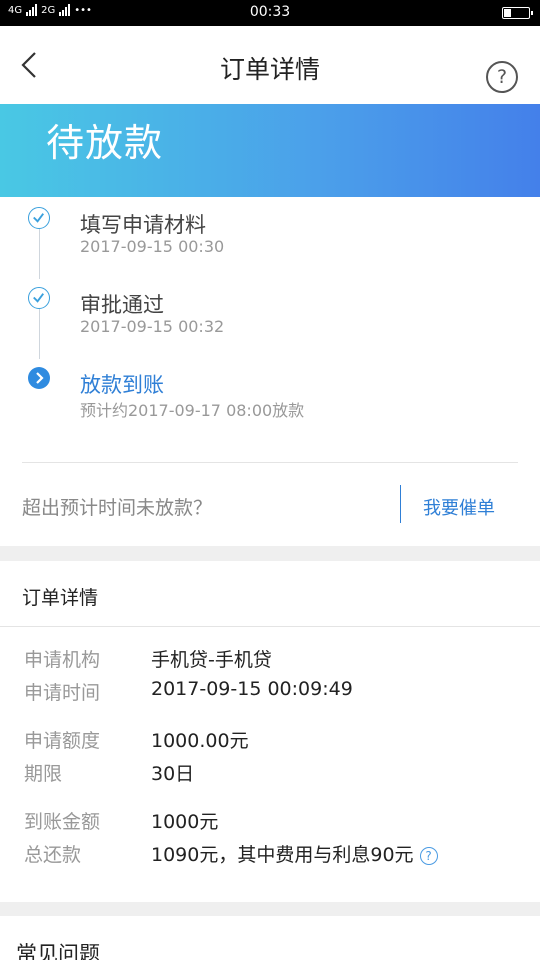 The image size is (540, 960). Describe the element at coordinates (62, 693) in the screenshot. I see `detail-label: 申请时间` at that location.